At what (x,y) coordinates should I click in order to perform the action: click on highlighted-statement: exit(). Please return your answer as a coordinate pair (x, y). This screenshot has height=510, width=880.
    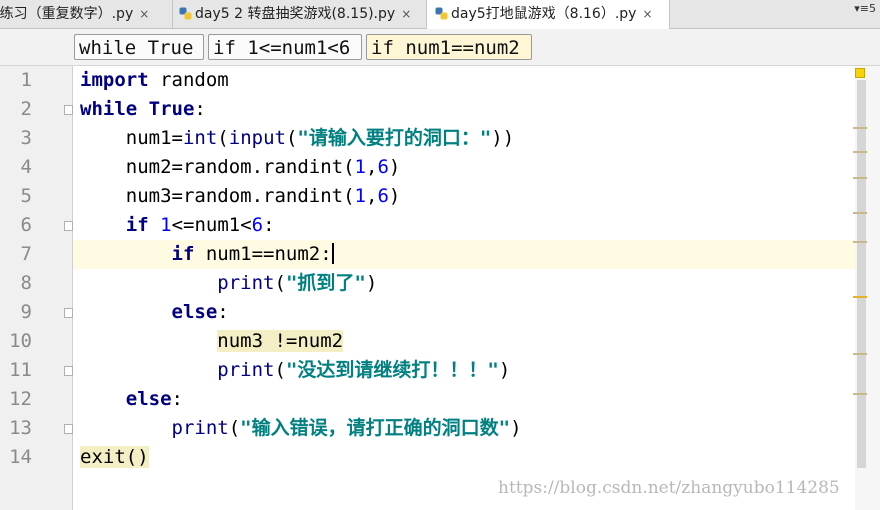
    Looking at the image, I should click on (114, 457).